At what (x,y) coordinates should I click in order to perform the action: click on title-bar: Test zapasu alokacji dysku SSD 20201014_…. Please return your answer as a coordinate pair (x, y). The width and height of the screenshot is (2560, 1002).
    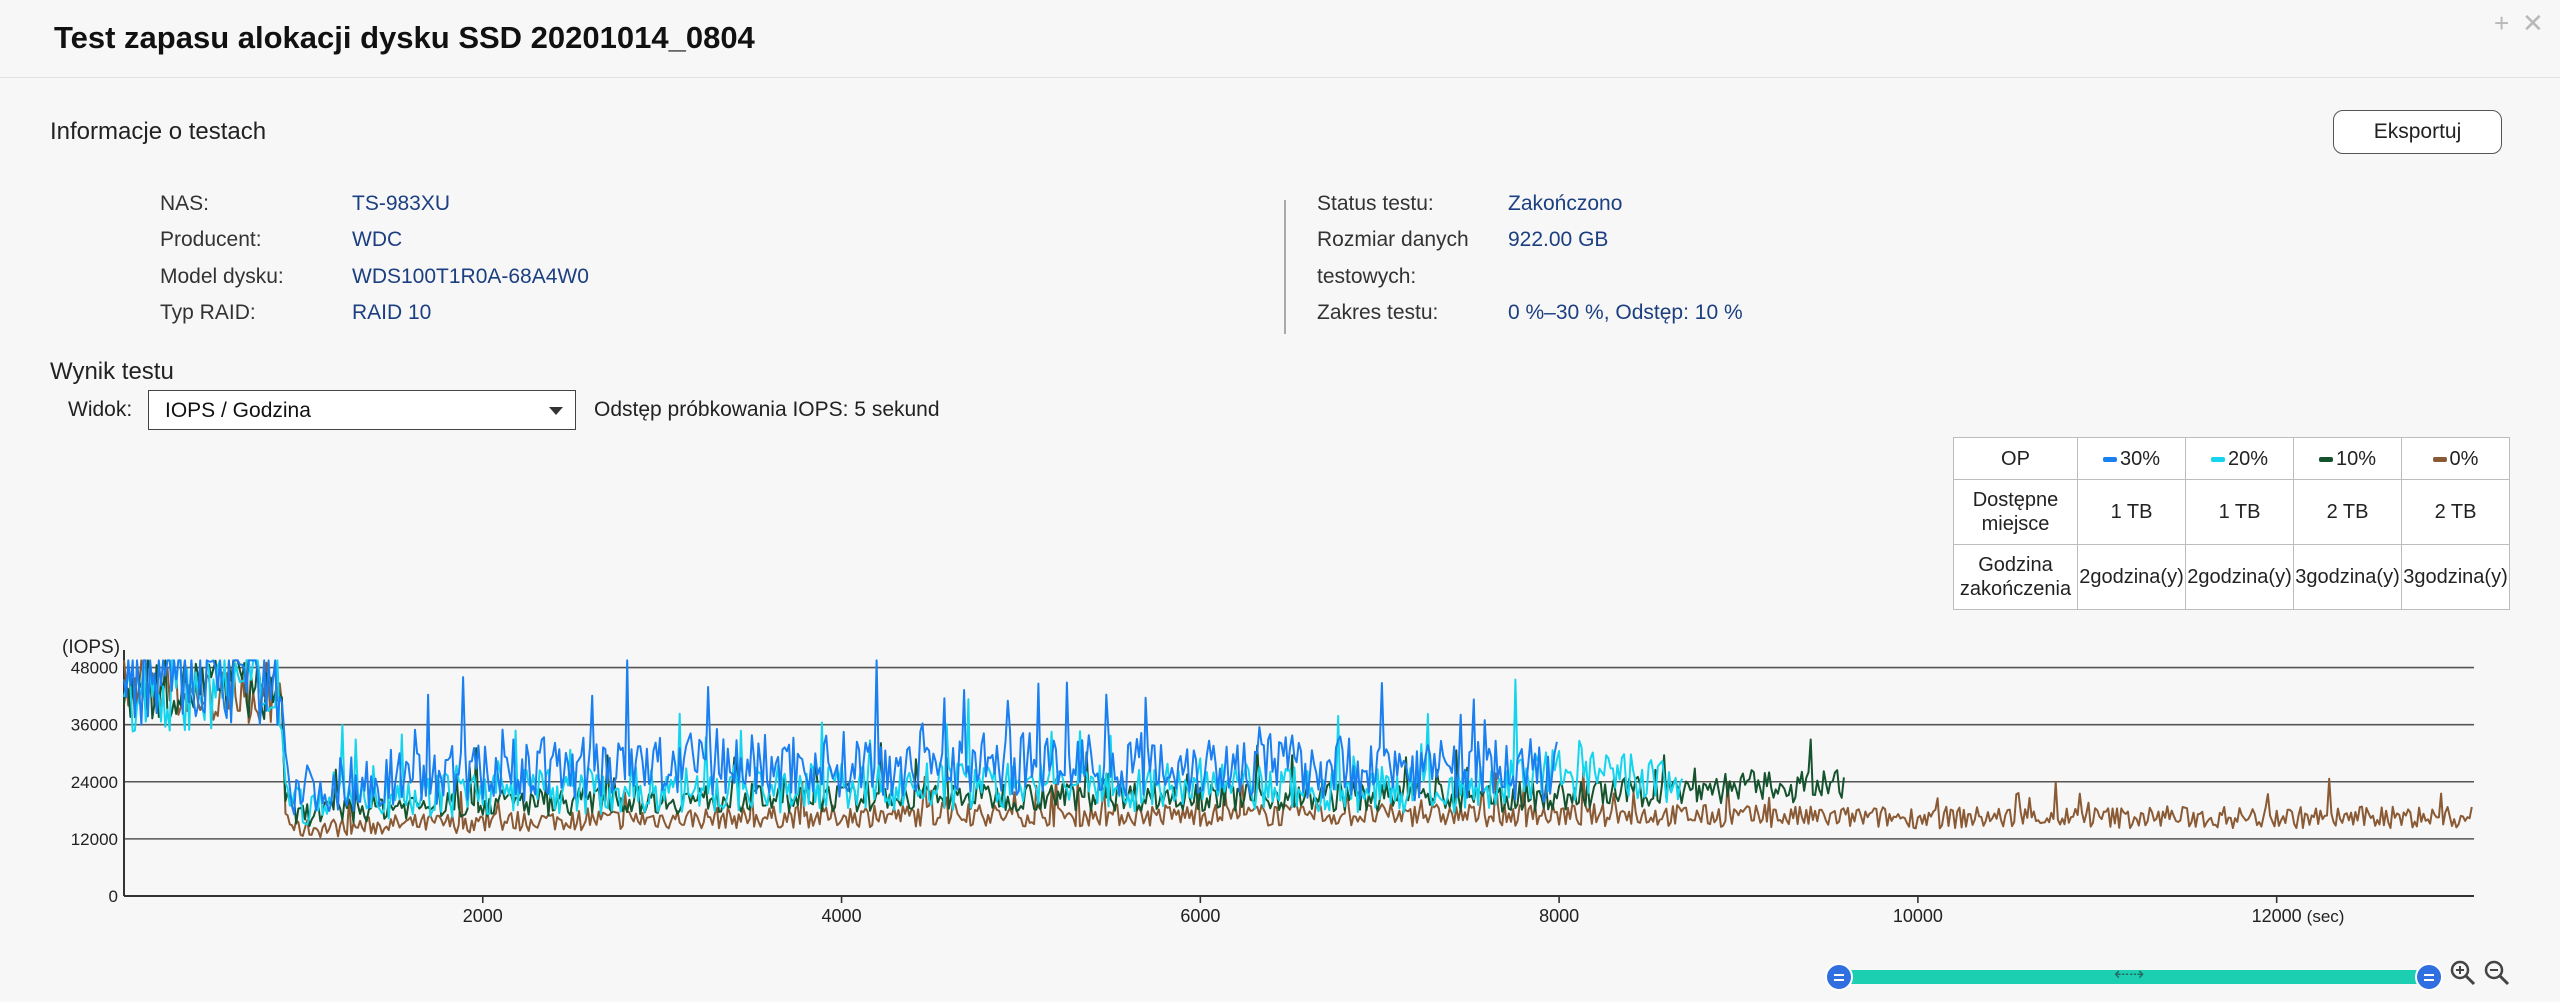
    Looking at the image, I should click on (1280, 39).